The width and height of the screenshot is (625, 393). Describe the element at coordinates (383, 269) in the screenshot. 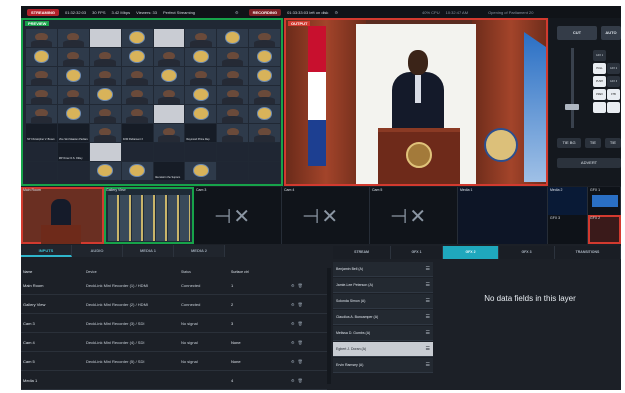

I see `lower-third-item: Benjamin Bell (A) ☰` at that location.